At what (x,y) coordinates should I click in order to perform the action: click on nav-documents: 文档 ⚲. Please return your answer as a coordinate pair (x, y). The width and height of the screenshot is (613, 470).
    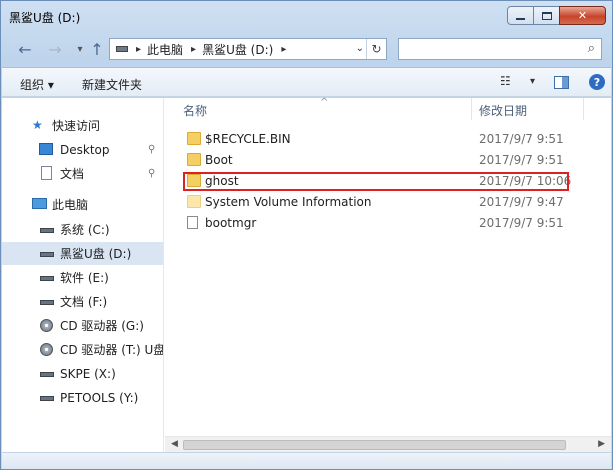
    Looking at the image, I should click on (82, 173).